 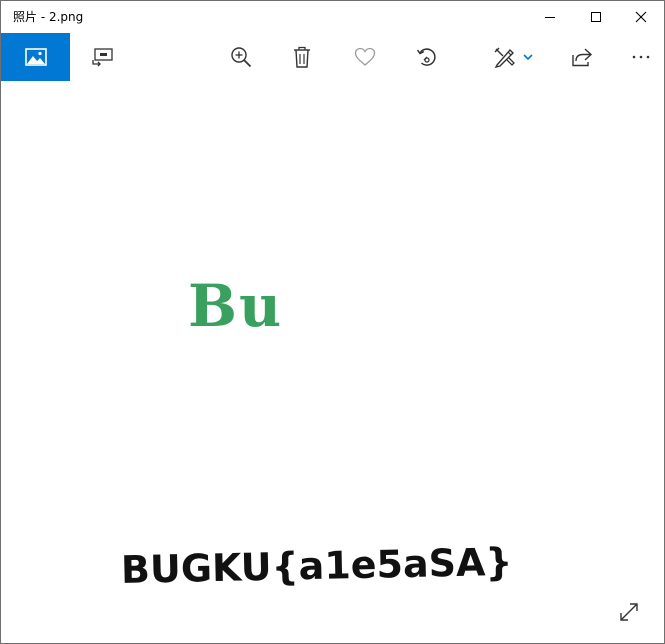 I want to click on edit-create-button, so click(x=513, y=57).